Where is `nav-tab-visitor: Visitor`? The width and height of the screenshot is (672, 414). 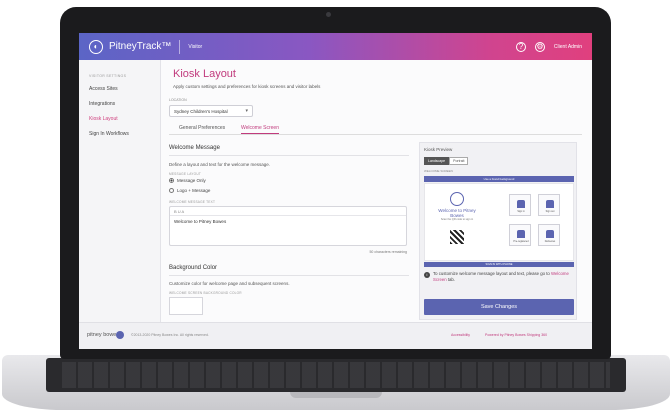
nav-tab-visitor: Visitor is located at coordinates (195, 47).